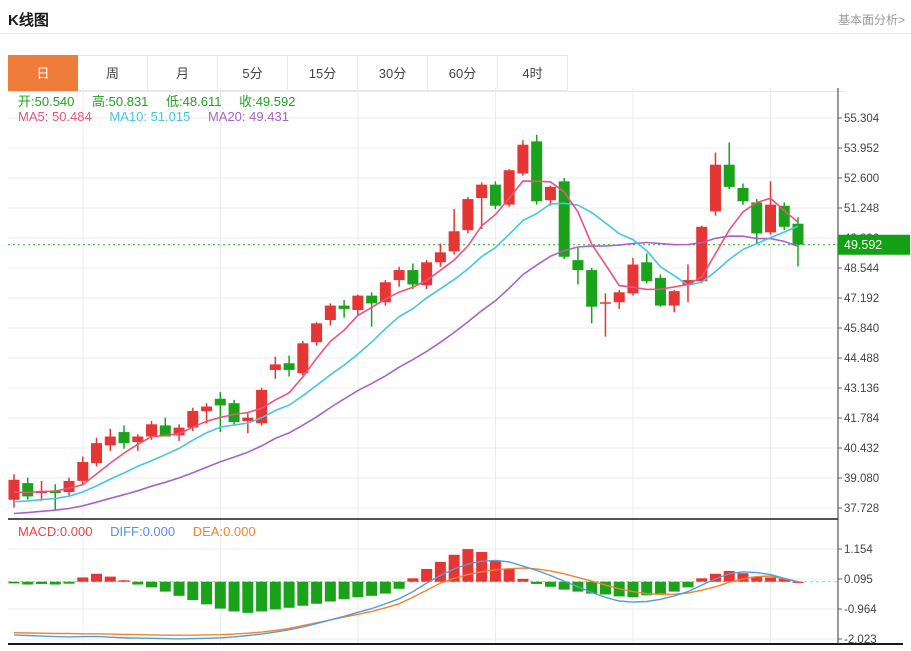 The image size is (911, 651). What do you see at coordinates (463, 73) in the screenshot?
I see `tab-60分: 60分` at bounding box center [463, 73].